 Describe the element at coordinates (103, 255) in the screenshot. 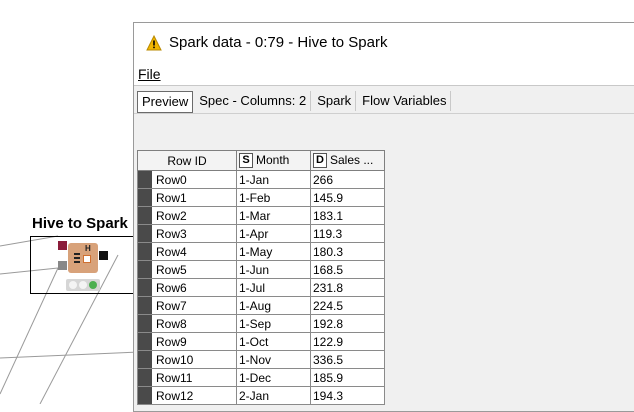

I see `output-port` at that location.